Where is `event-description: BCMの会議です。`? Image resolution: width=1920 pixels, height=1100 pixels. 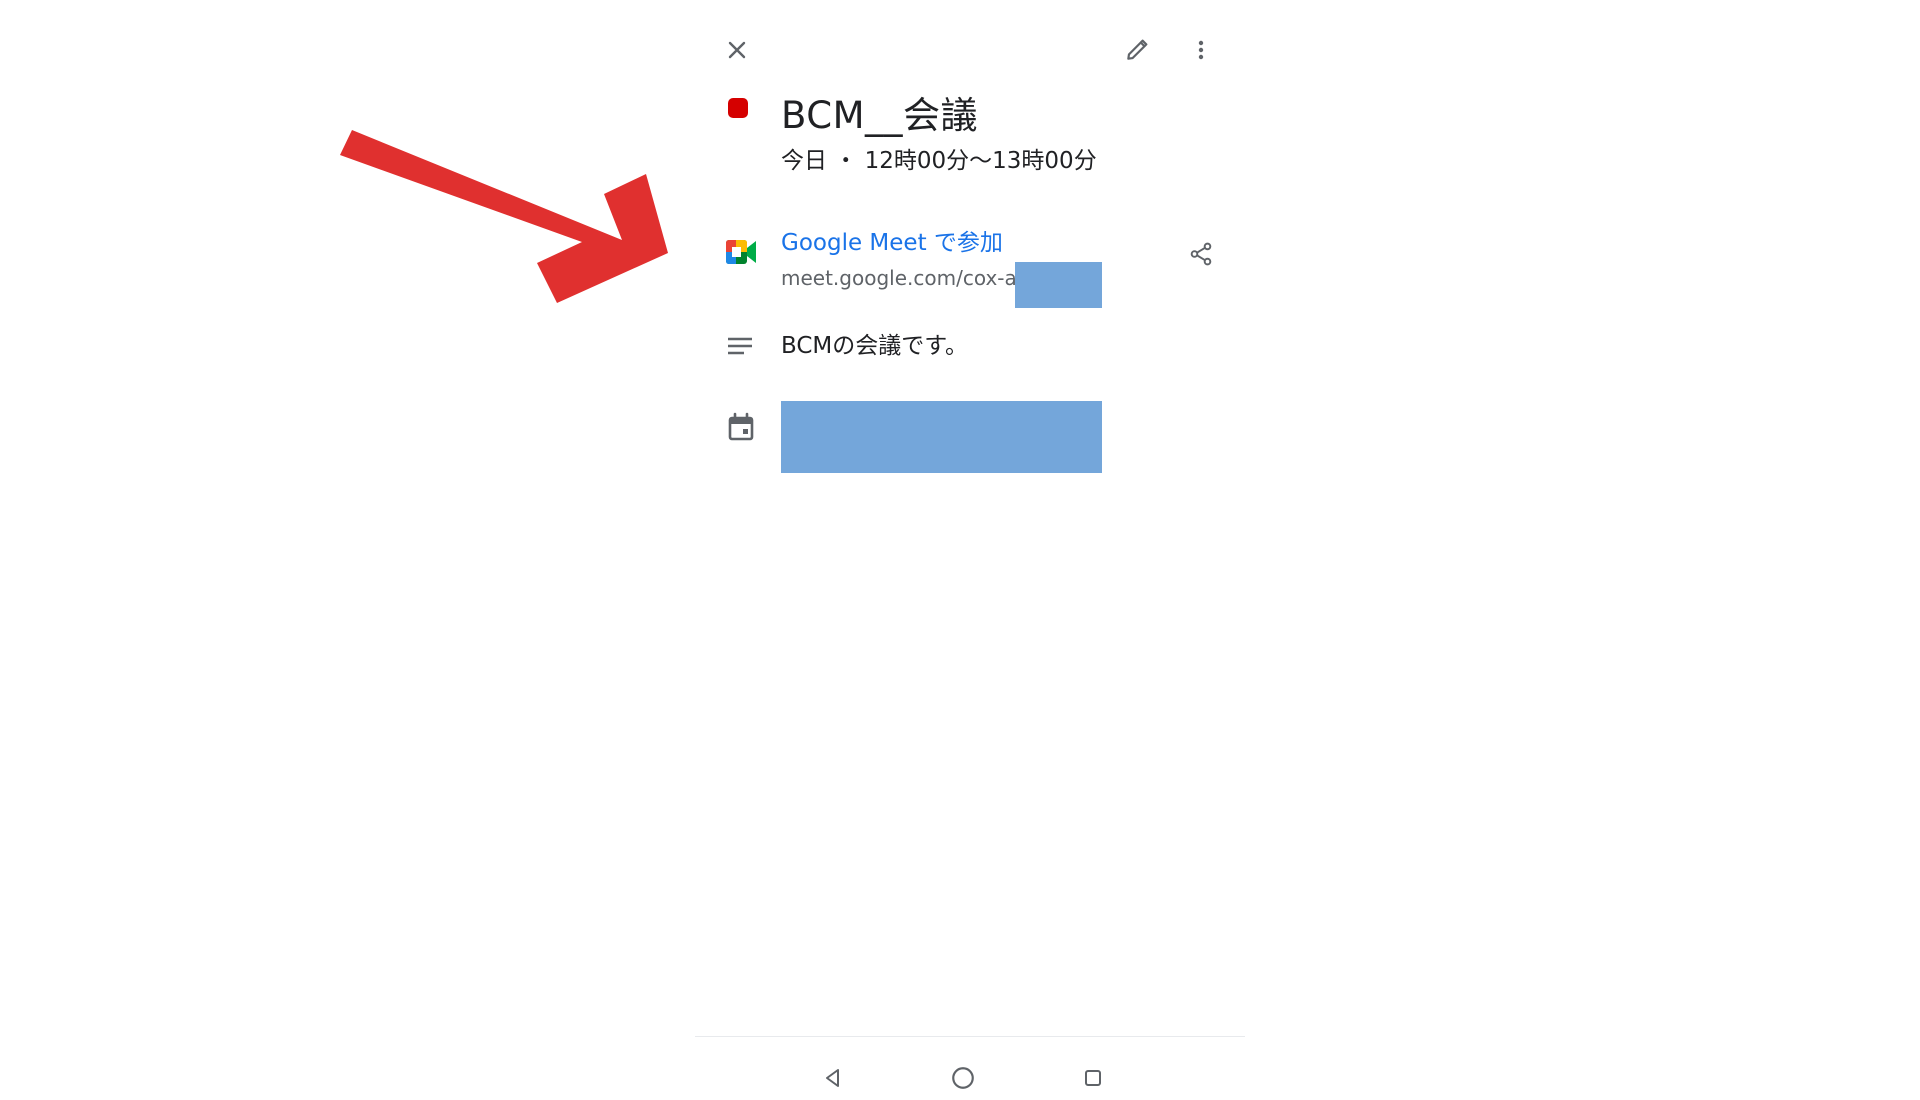
event-description: BCMの会議です。 is located at coordinates (874, 346).